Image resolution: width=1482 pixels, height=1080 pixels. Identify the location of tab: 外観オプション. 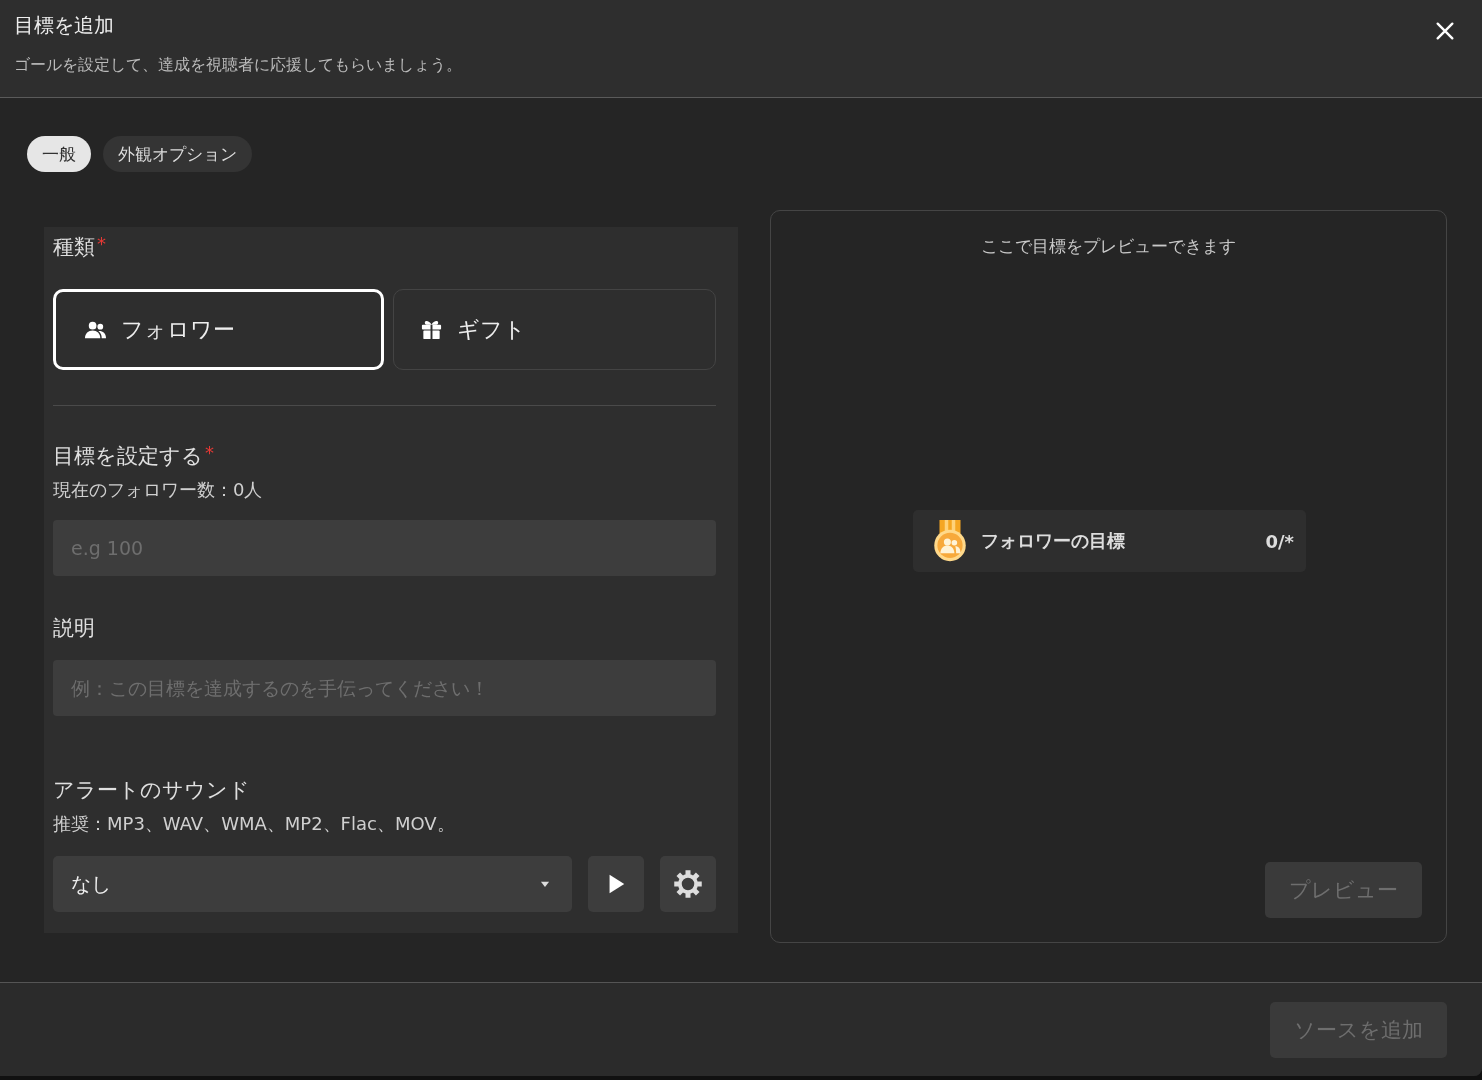
(177, 154).